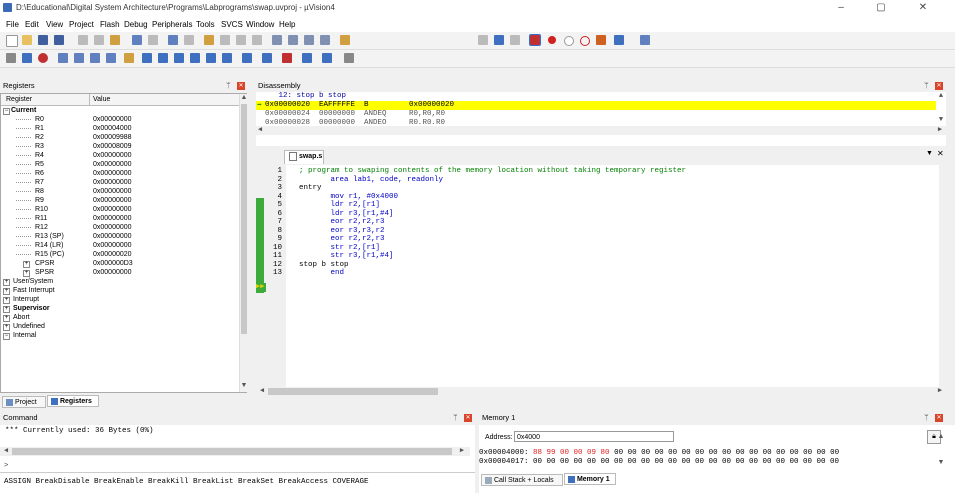 Image resolution: width=955 pixels, height=493 pixels. Describe the element at coordinates (346, 256) in the screenshot. I see `code-line: str r3,[r1,#4]` at that location.